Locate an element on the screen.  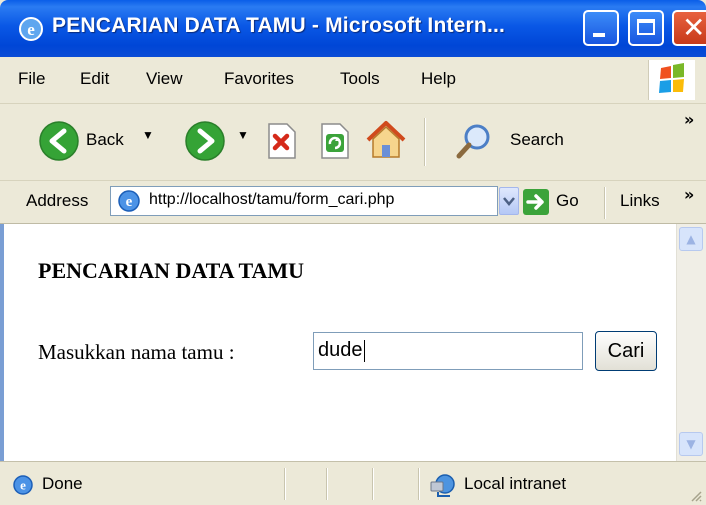
search-magnifier-icon is located at coordinates (475, 142).